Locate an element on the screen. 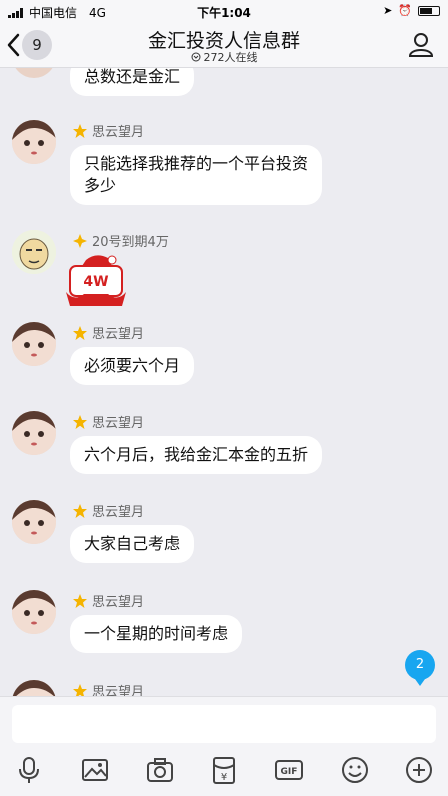 This screenshot has height=796, width=448. message-text: 总数还是金汇 is located at coordinates (132, 77).